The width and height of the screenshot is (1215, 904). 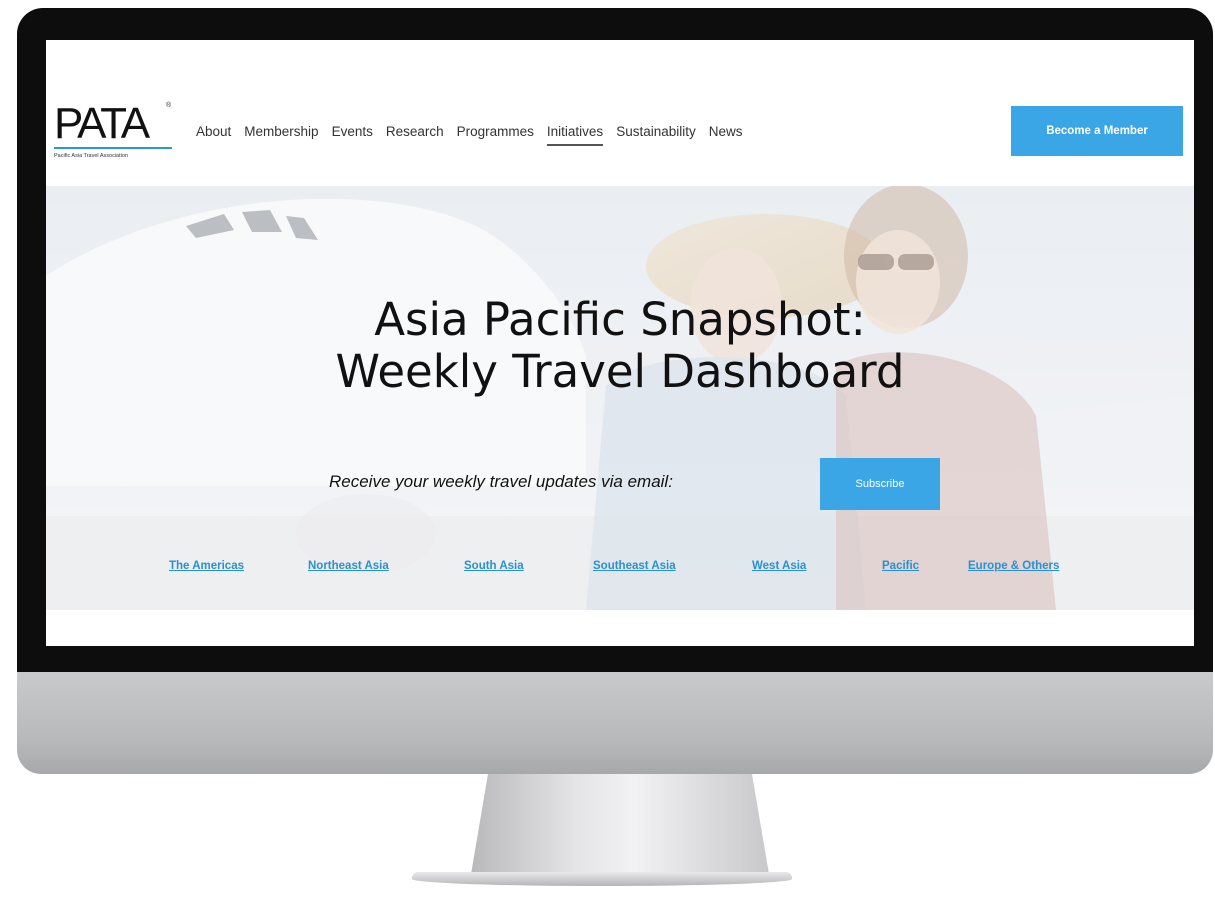 What do you see at coordinates (495, 135) in the screenshot?
I see `nav-item-programmes: Programmes` at bounding box center [495, 135].